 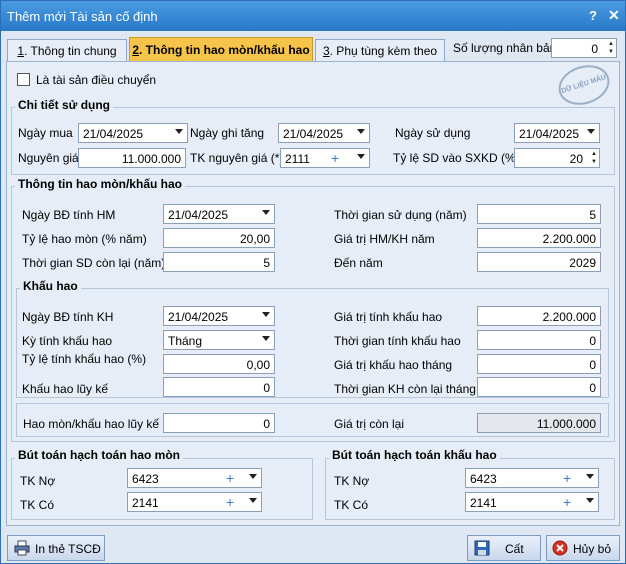 What do you see at coordinates (194, 502) in the screenshot?
I see `hm-credit-select: 2141 +` at bounding box center [194, 502].